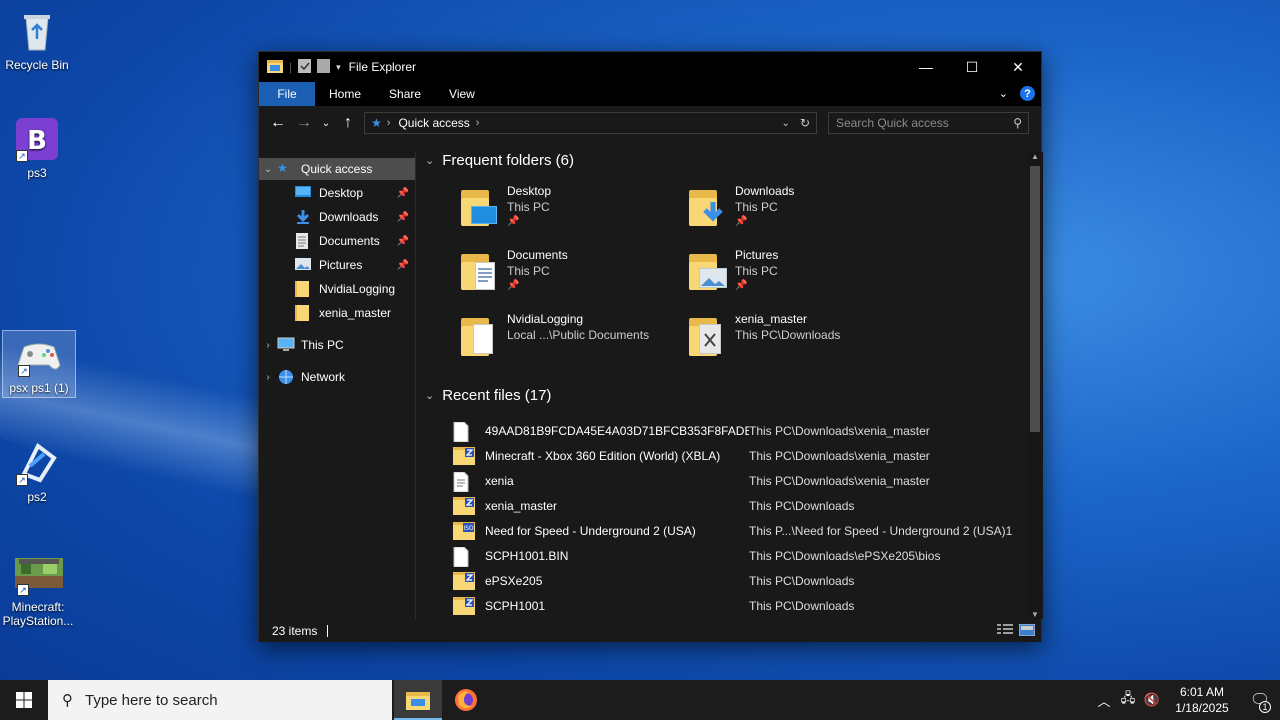 The height and width of the screenshot is (720, 1280). I want to click on recent-file-row: SCPH1001 This PC\Downloads, so click(743, 605).